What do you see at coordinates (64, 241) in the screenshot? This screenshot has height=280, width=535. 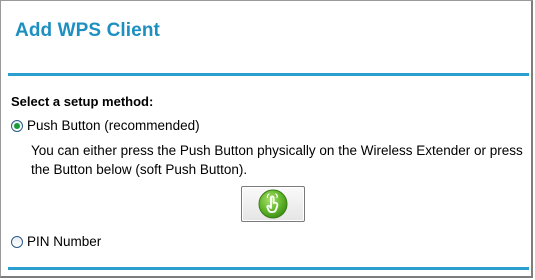 I see `pin-number-label: PIN Number` at bounding box center [64, 241].